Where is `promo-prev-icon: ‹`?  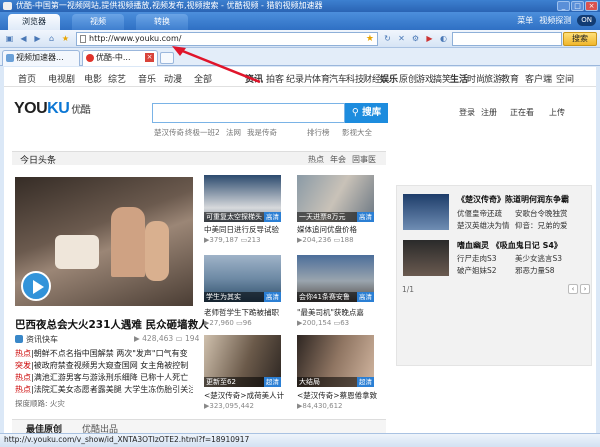
promo-prev-icon: ‹ is located at coordinates (573, 289).